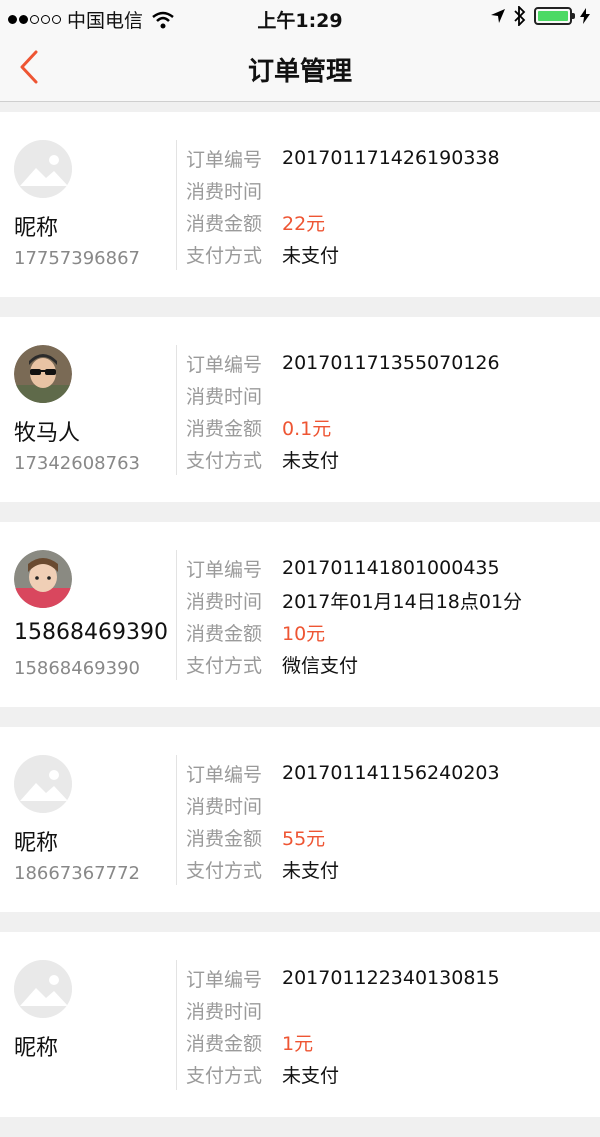 This screenshot has height=1137, width=600. Describe the element at coordinates (91, 632) in the screenshot. I see `nickname: 15868469390` at that location.